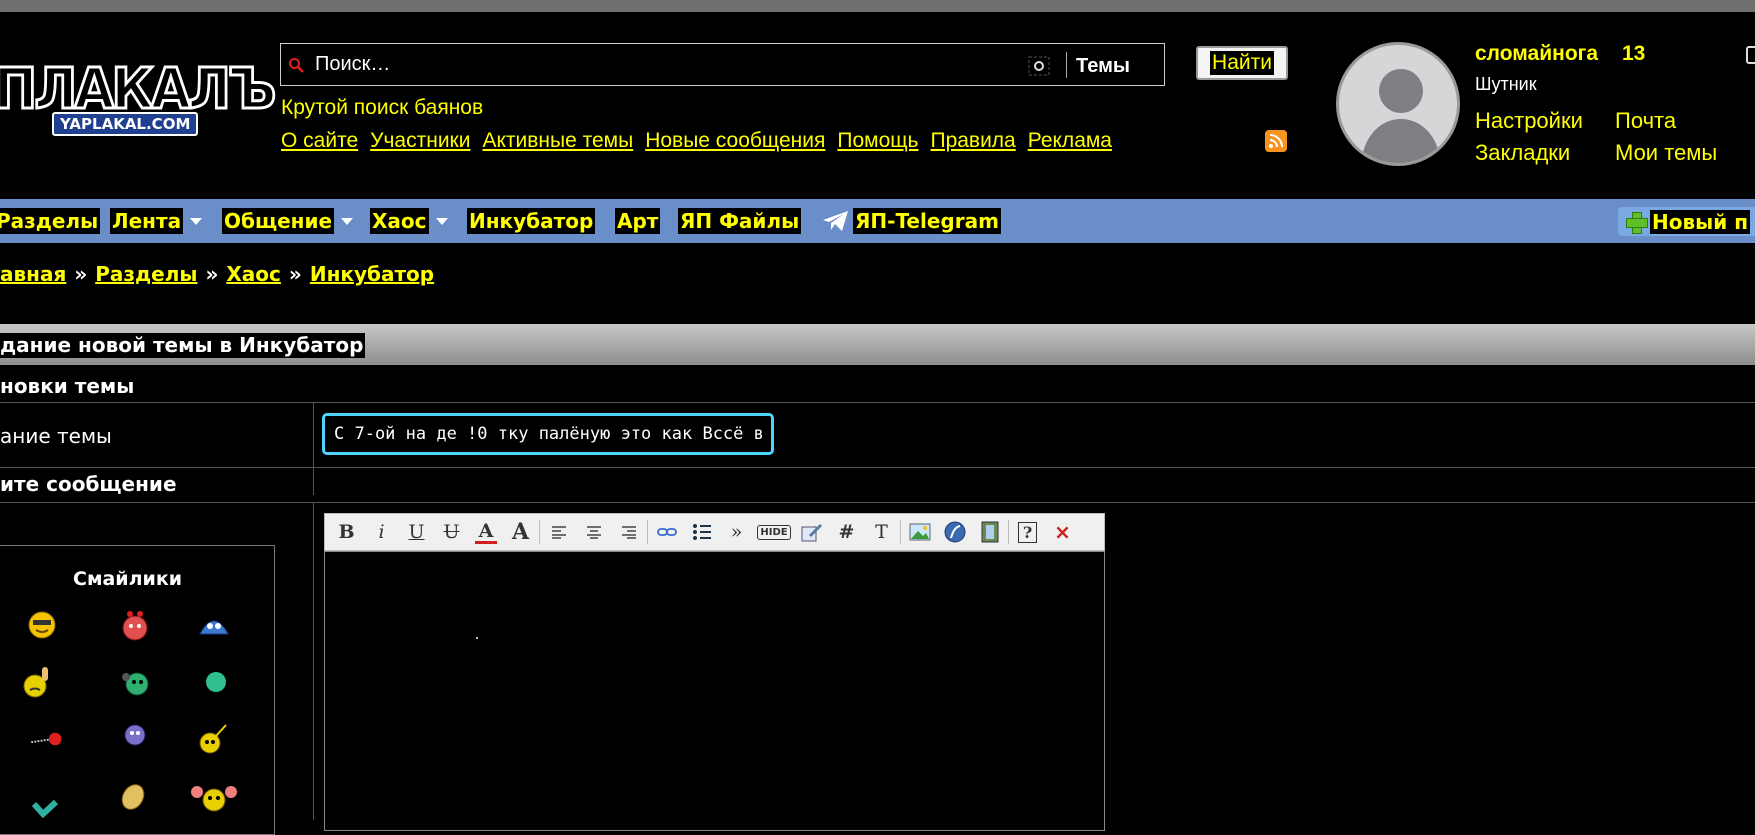  What do you see at coordinates (319, 141) in the screenshot?
I see `link-about: О сайте` at bounding box center [319, 141].